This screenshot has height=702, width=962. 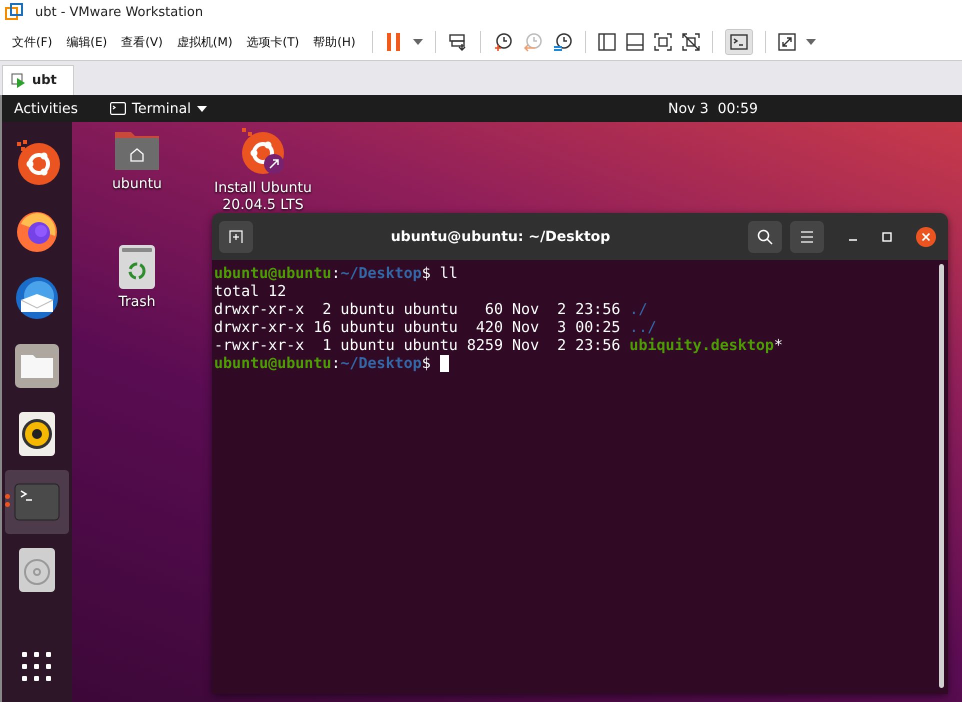 What do you see at coordinates (87, 42) in the screenshot?
I see `menu-item: 编辑(E)` at bounding box center [87, 42].